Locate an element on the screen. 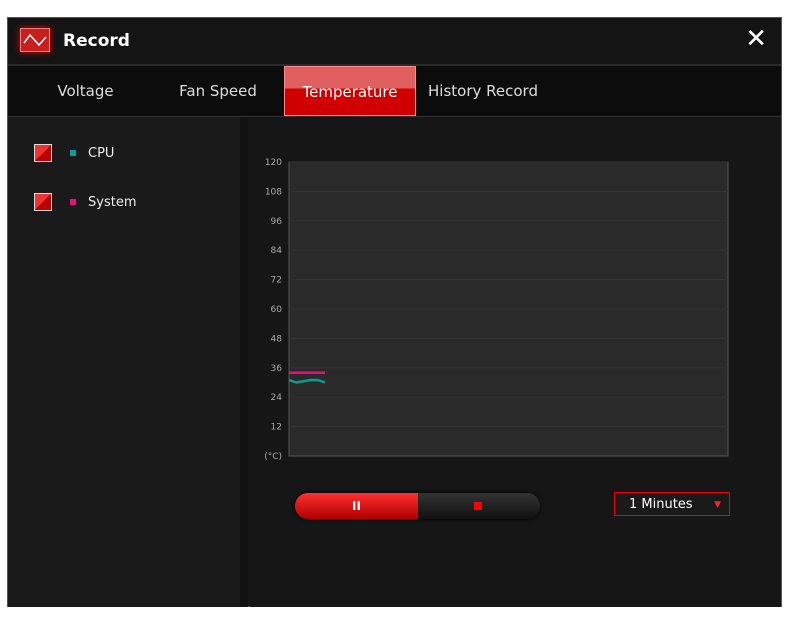  y-tick-label: 72 is located at coordinates (276, 281).